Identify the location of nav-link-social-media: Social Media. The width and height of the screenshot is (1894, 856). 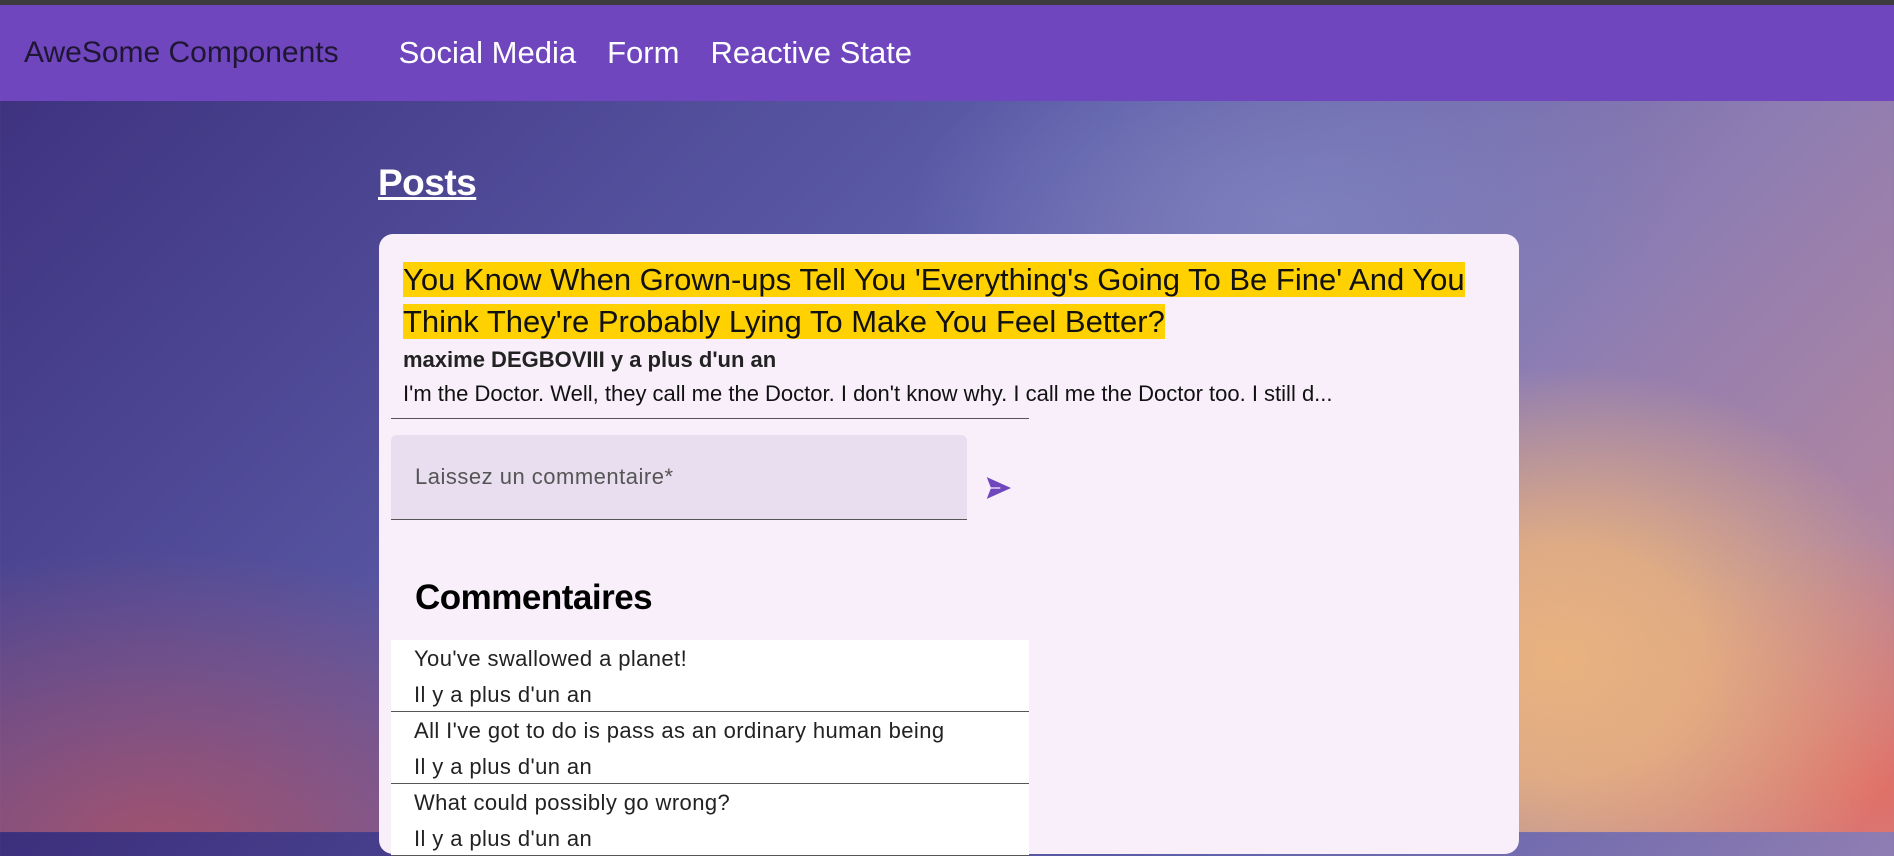
(487, 53).